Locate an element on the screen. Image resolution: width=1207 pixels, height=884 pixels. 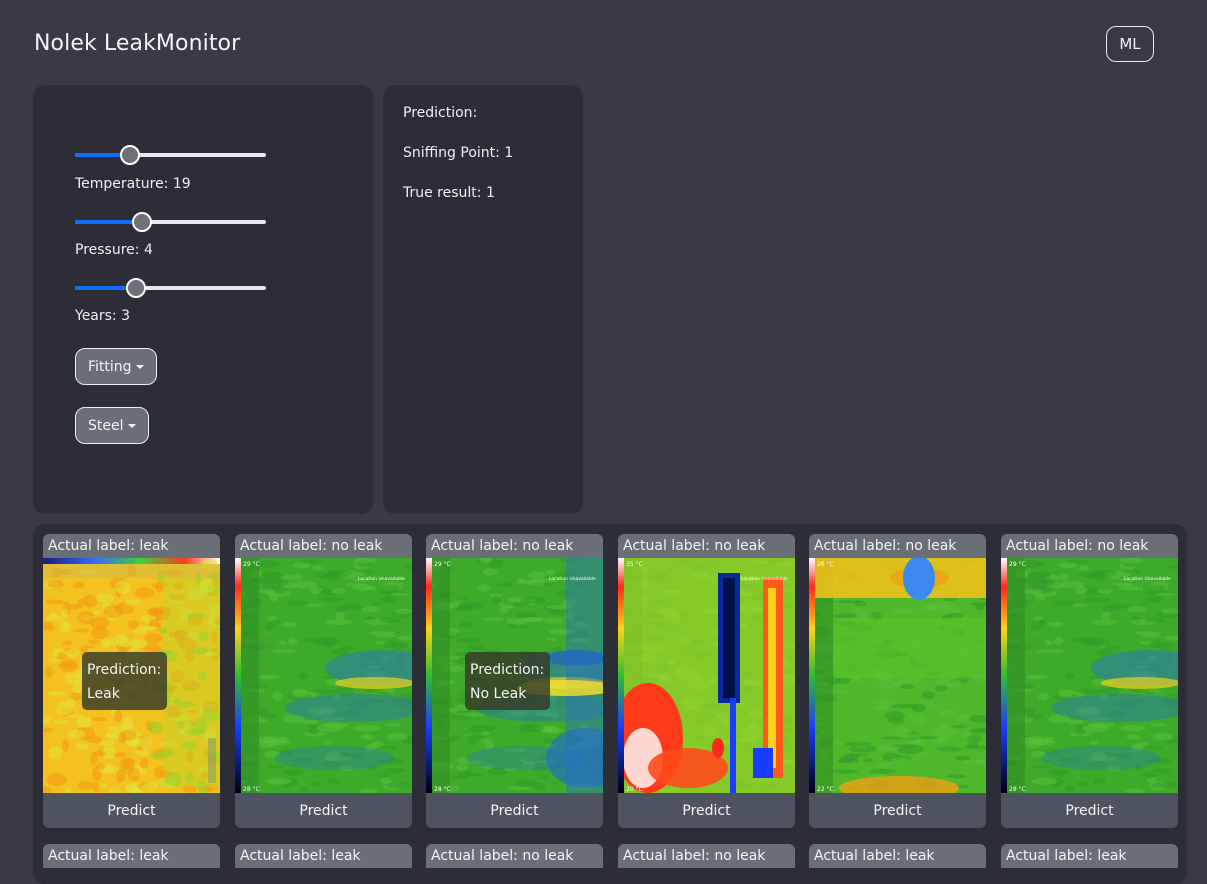
prediction-overlay-value: Leak is located at coordinates (103, 694).